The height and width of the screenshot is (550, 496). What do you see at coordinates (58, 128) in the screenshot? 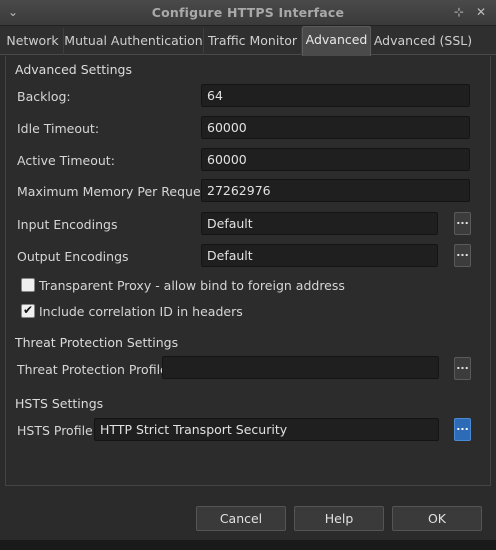
I see `idle-timeout-label: Idle Timeout:` at bounding box center [58, 128].